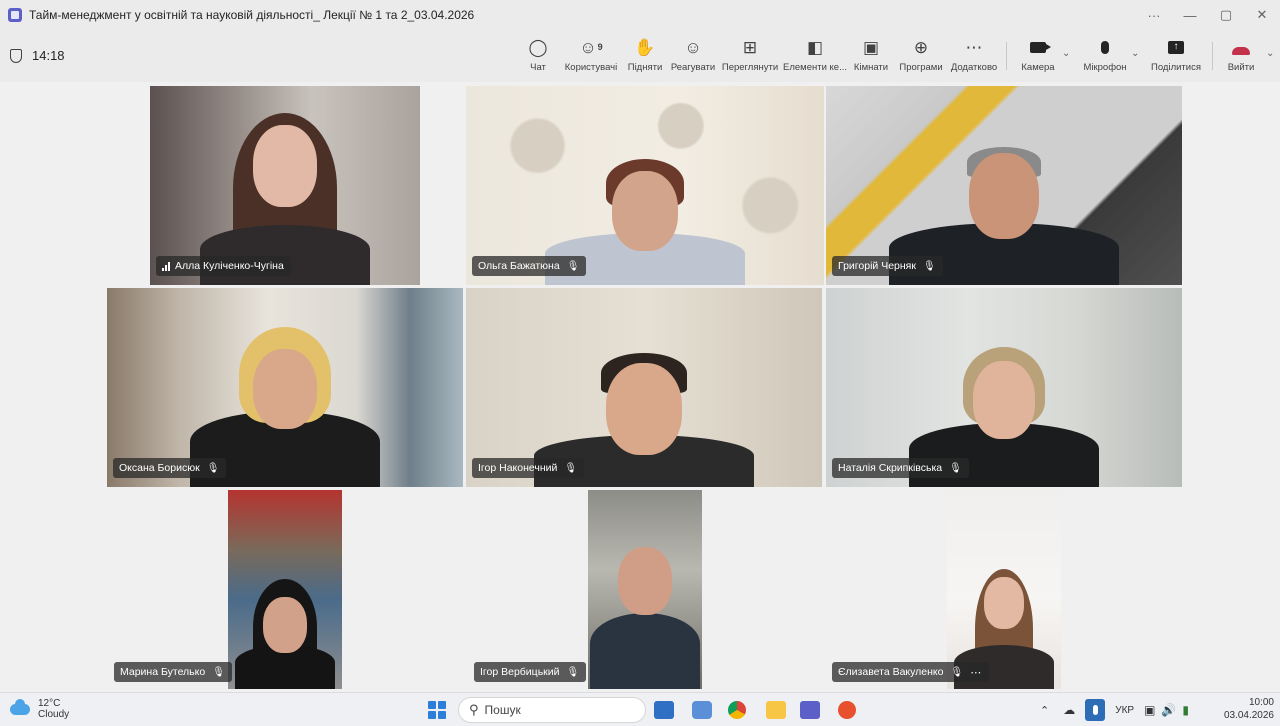 This screenshot has height=726, width=1280. I want to click on taskbar-clock: 10:00 03.04.2026, so click(1249, 709).